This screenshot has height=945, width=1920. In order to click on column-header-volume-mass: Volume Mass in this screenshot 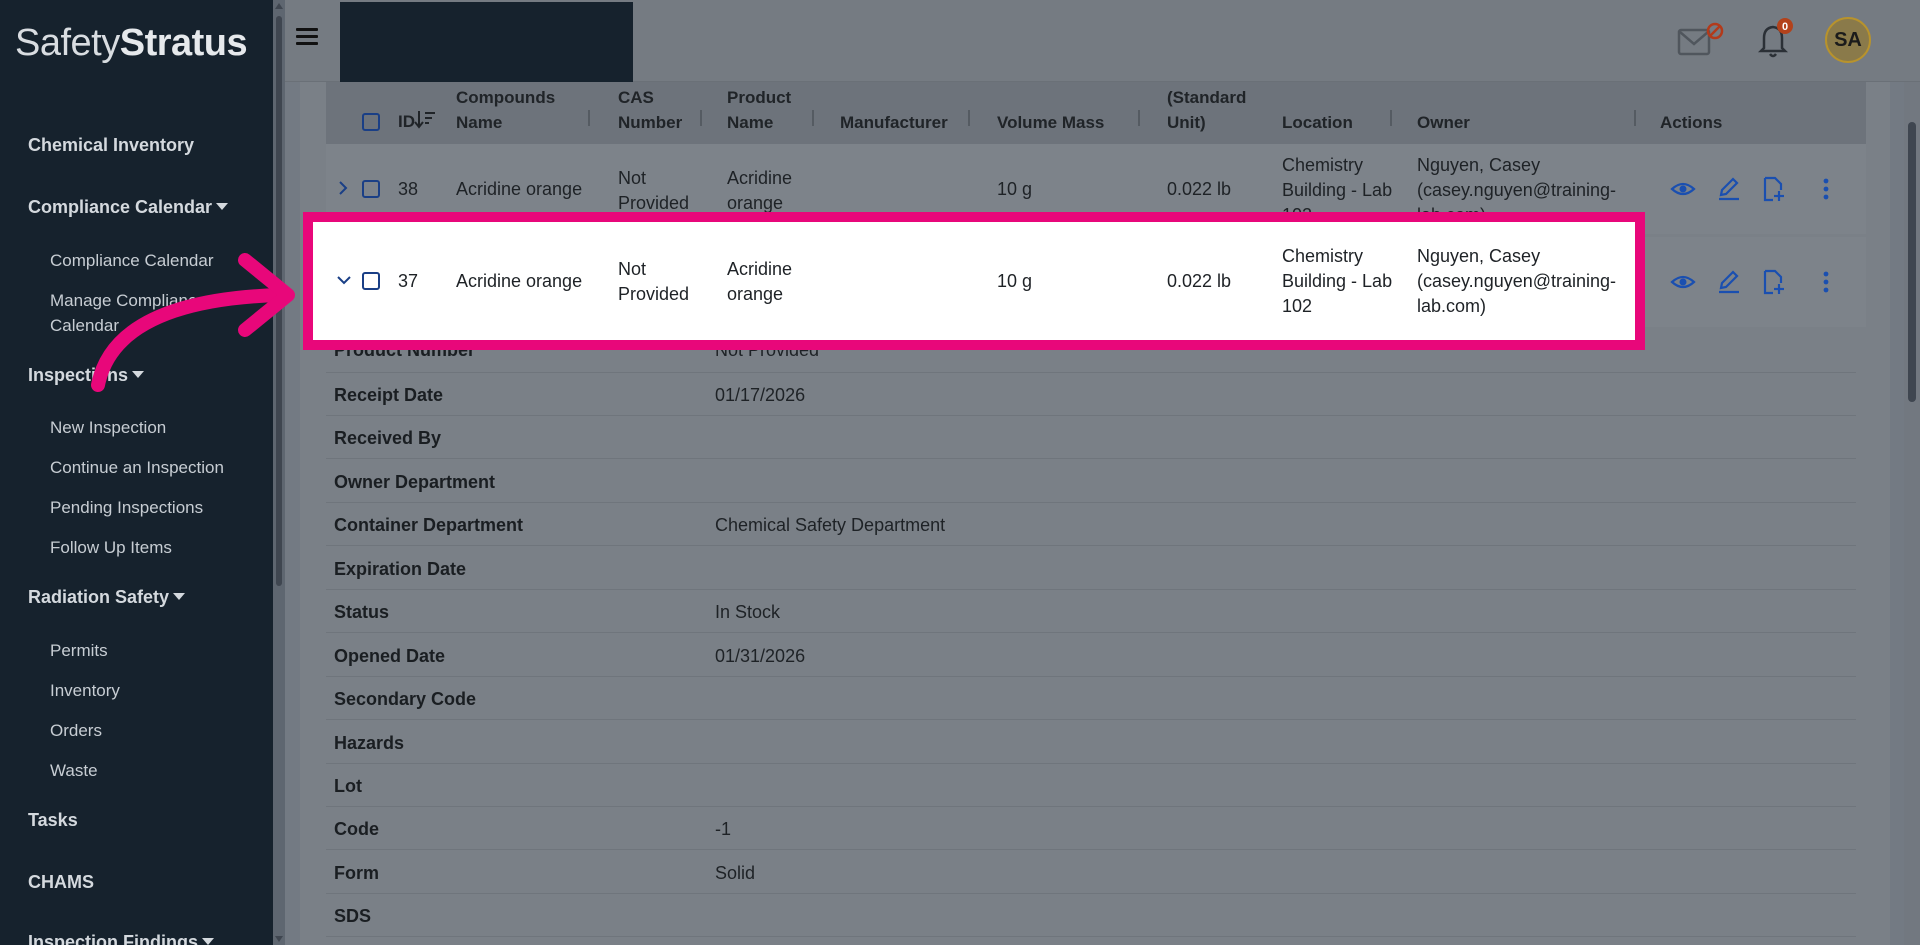, I will do `click(1050, 122)`.